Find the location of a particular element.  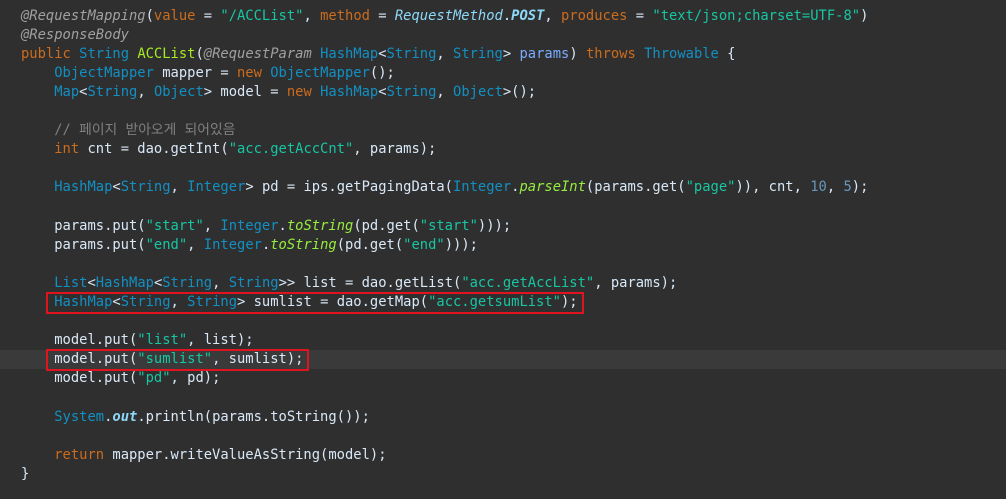

code-line: } is located at coordinates (503, 474).